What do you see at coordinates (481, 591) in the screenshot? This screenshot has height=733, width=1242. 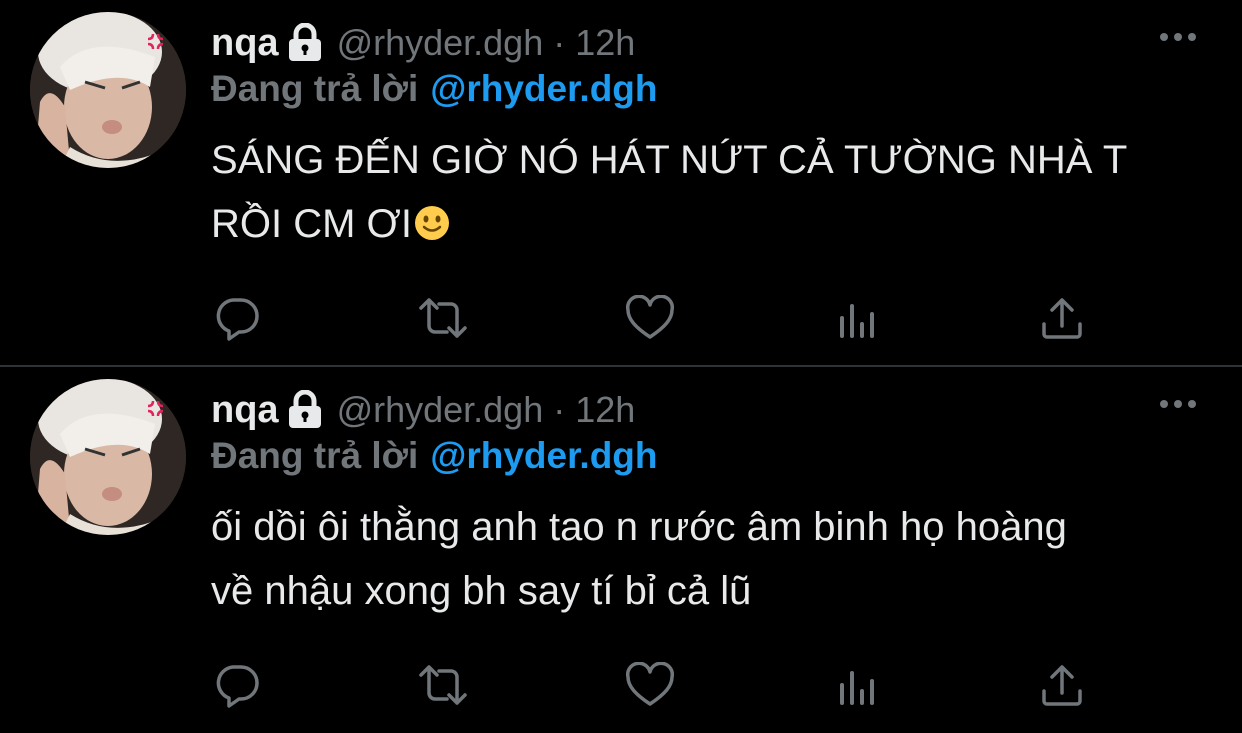 I see `tweet-text-line: về nhậu xong bh say tí bỉ cả lũ` at bounding box center [481, 591].